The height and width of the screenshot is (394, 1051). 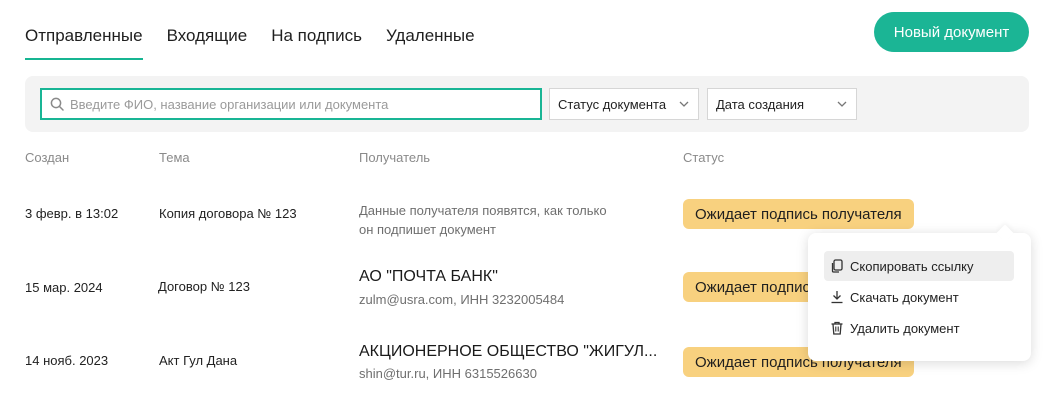 What do you see at coordinates (837, 328) in the screenshot?
I see `trash-icon` at bounding box center [837, 328].